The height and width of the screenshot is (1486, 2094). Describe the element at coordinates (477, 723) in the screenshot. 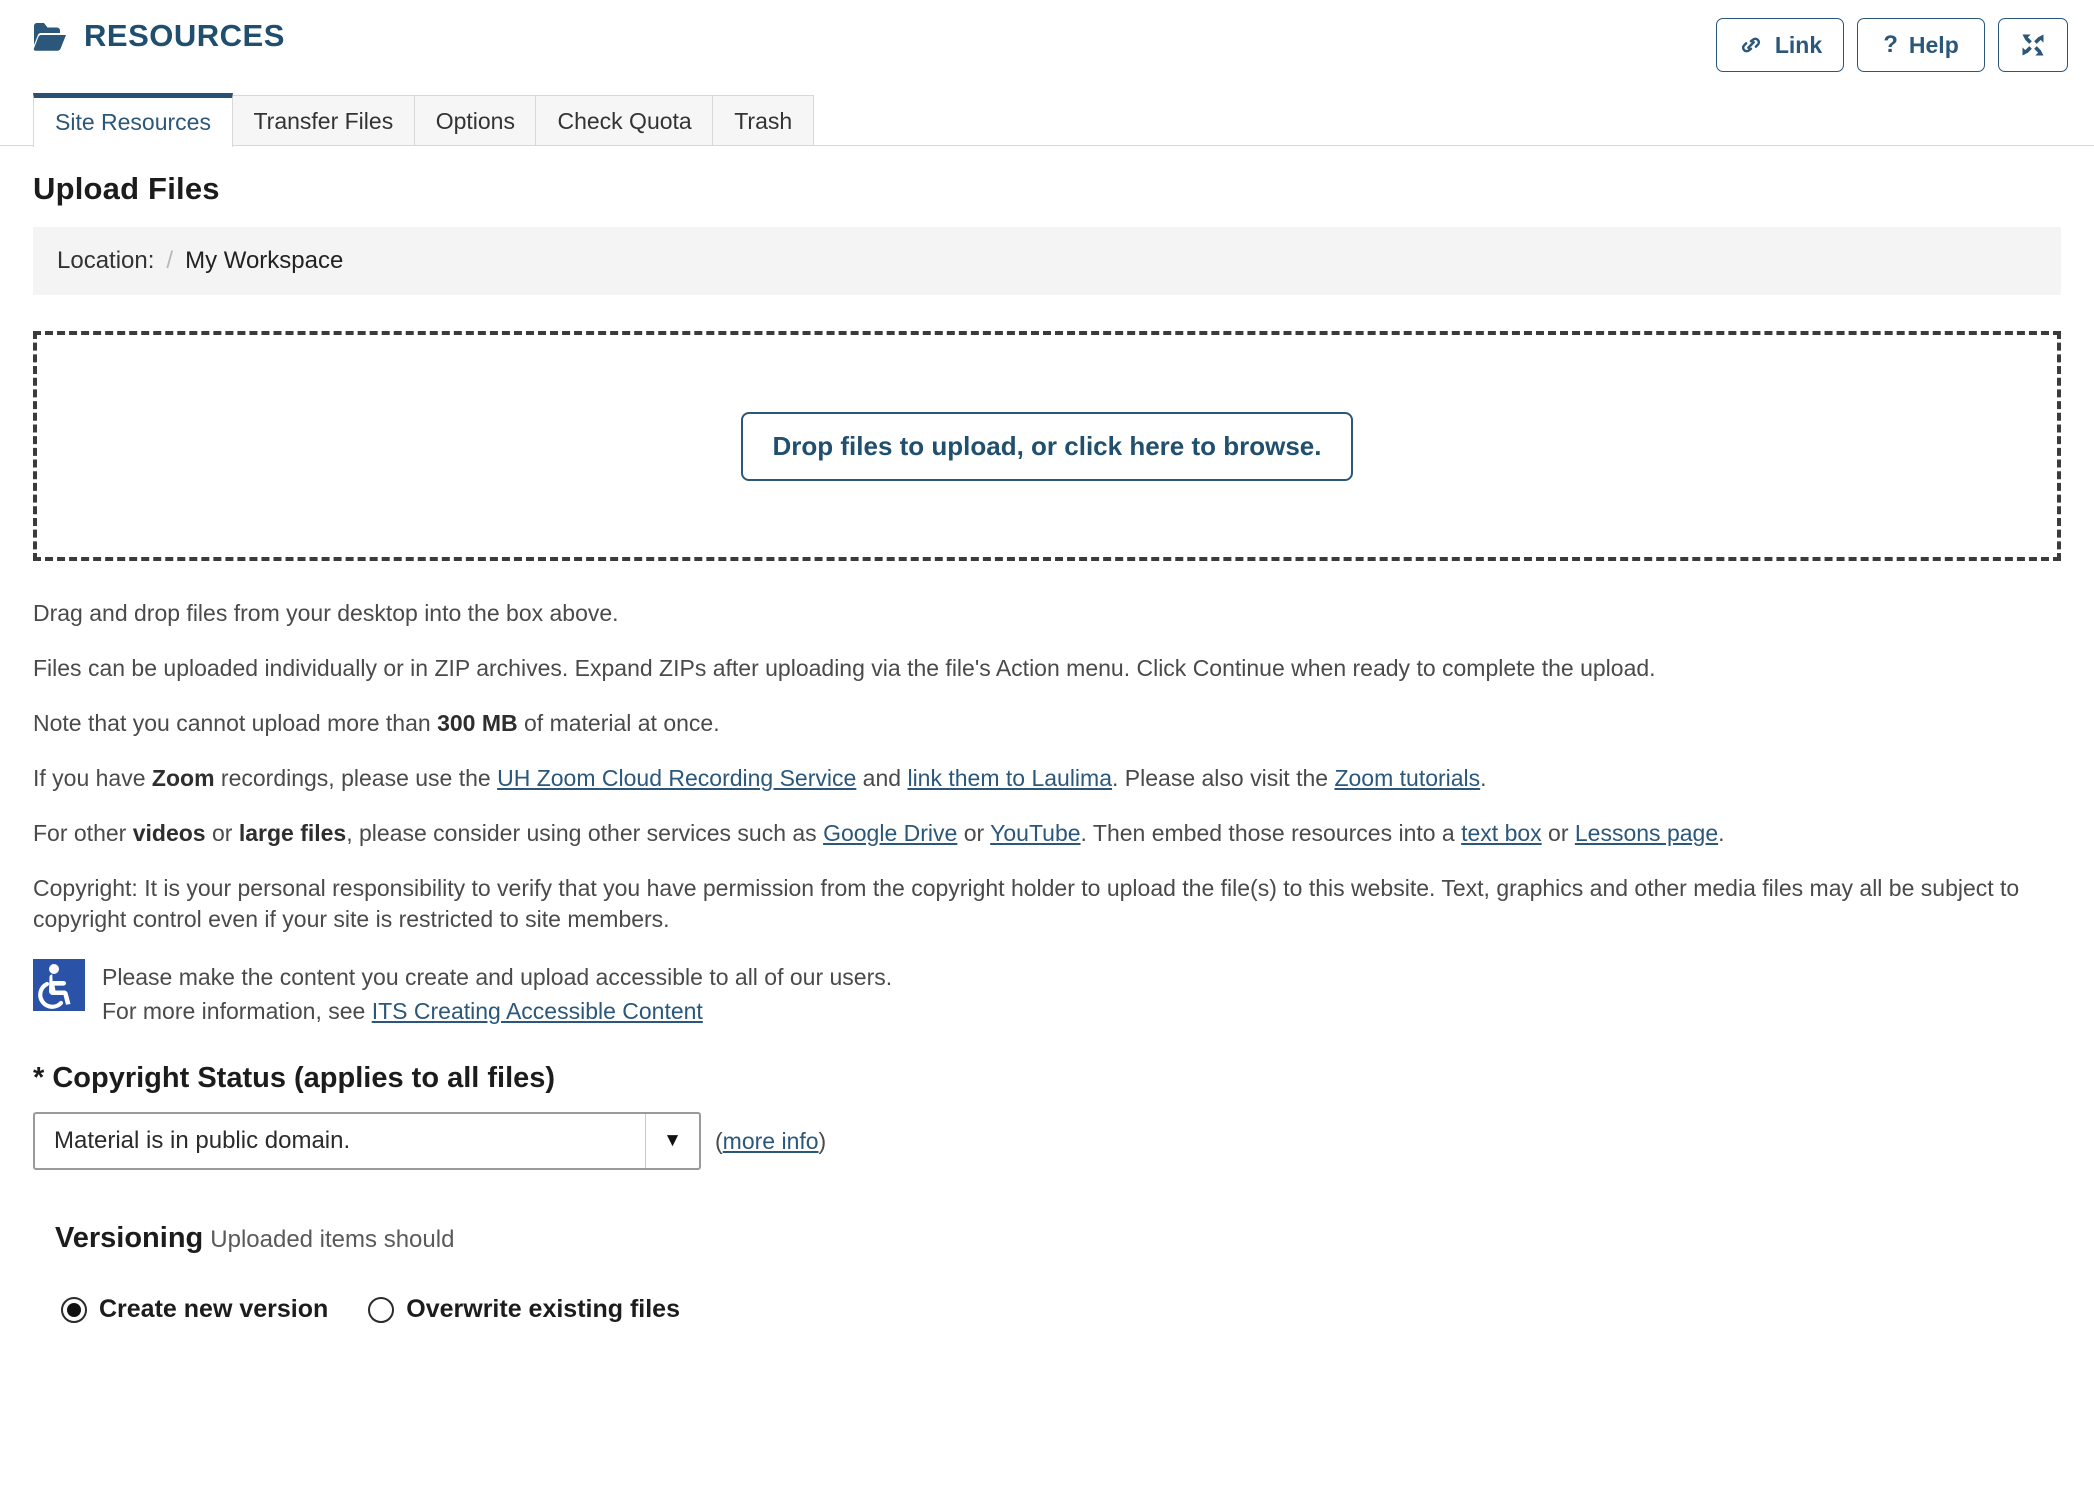

I see `size-limit-value: 300 MB` at that location.